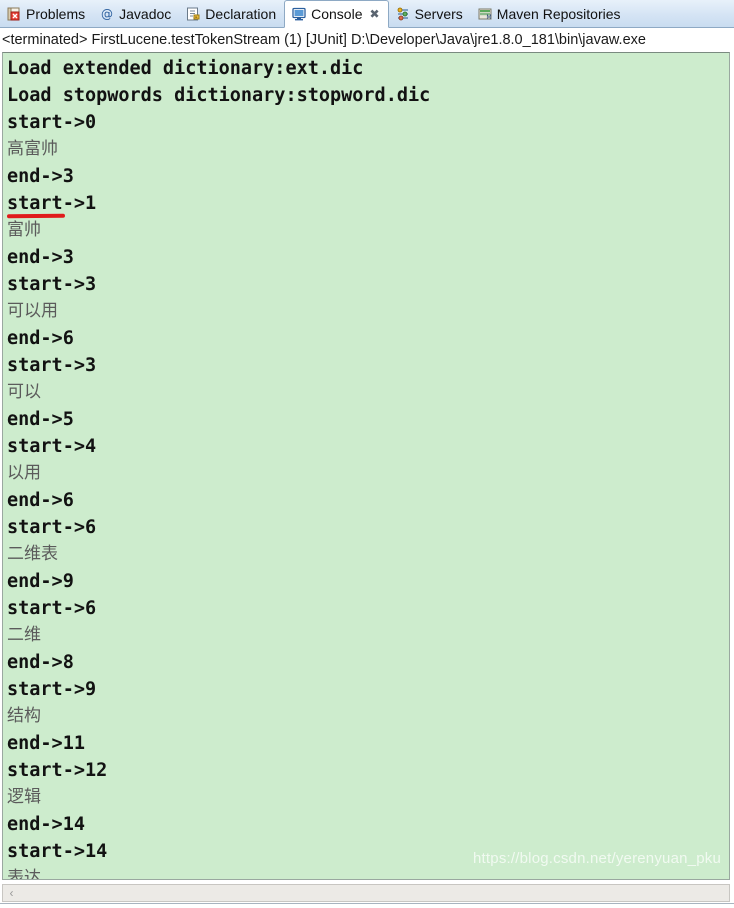 The image size is (734, 908). Describe the element at coordinates (36, 216) in the screenshot. I see `red-annotation-underline` at that location.